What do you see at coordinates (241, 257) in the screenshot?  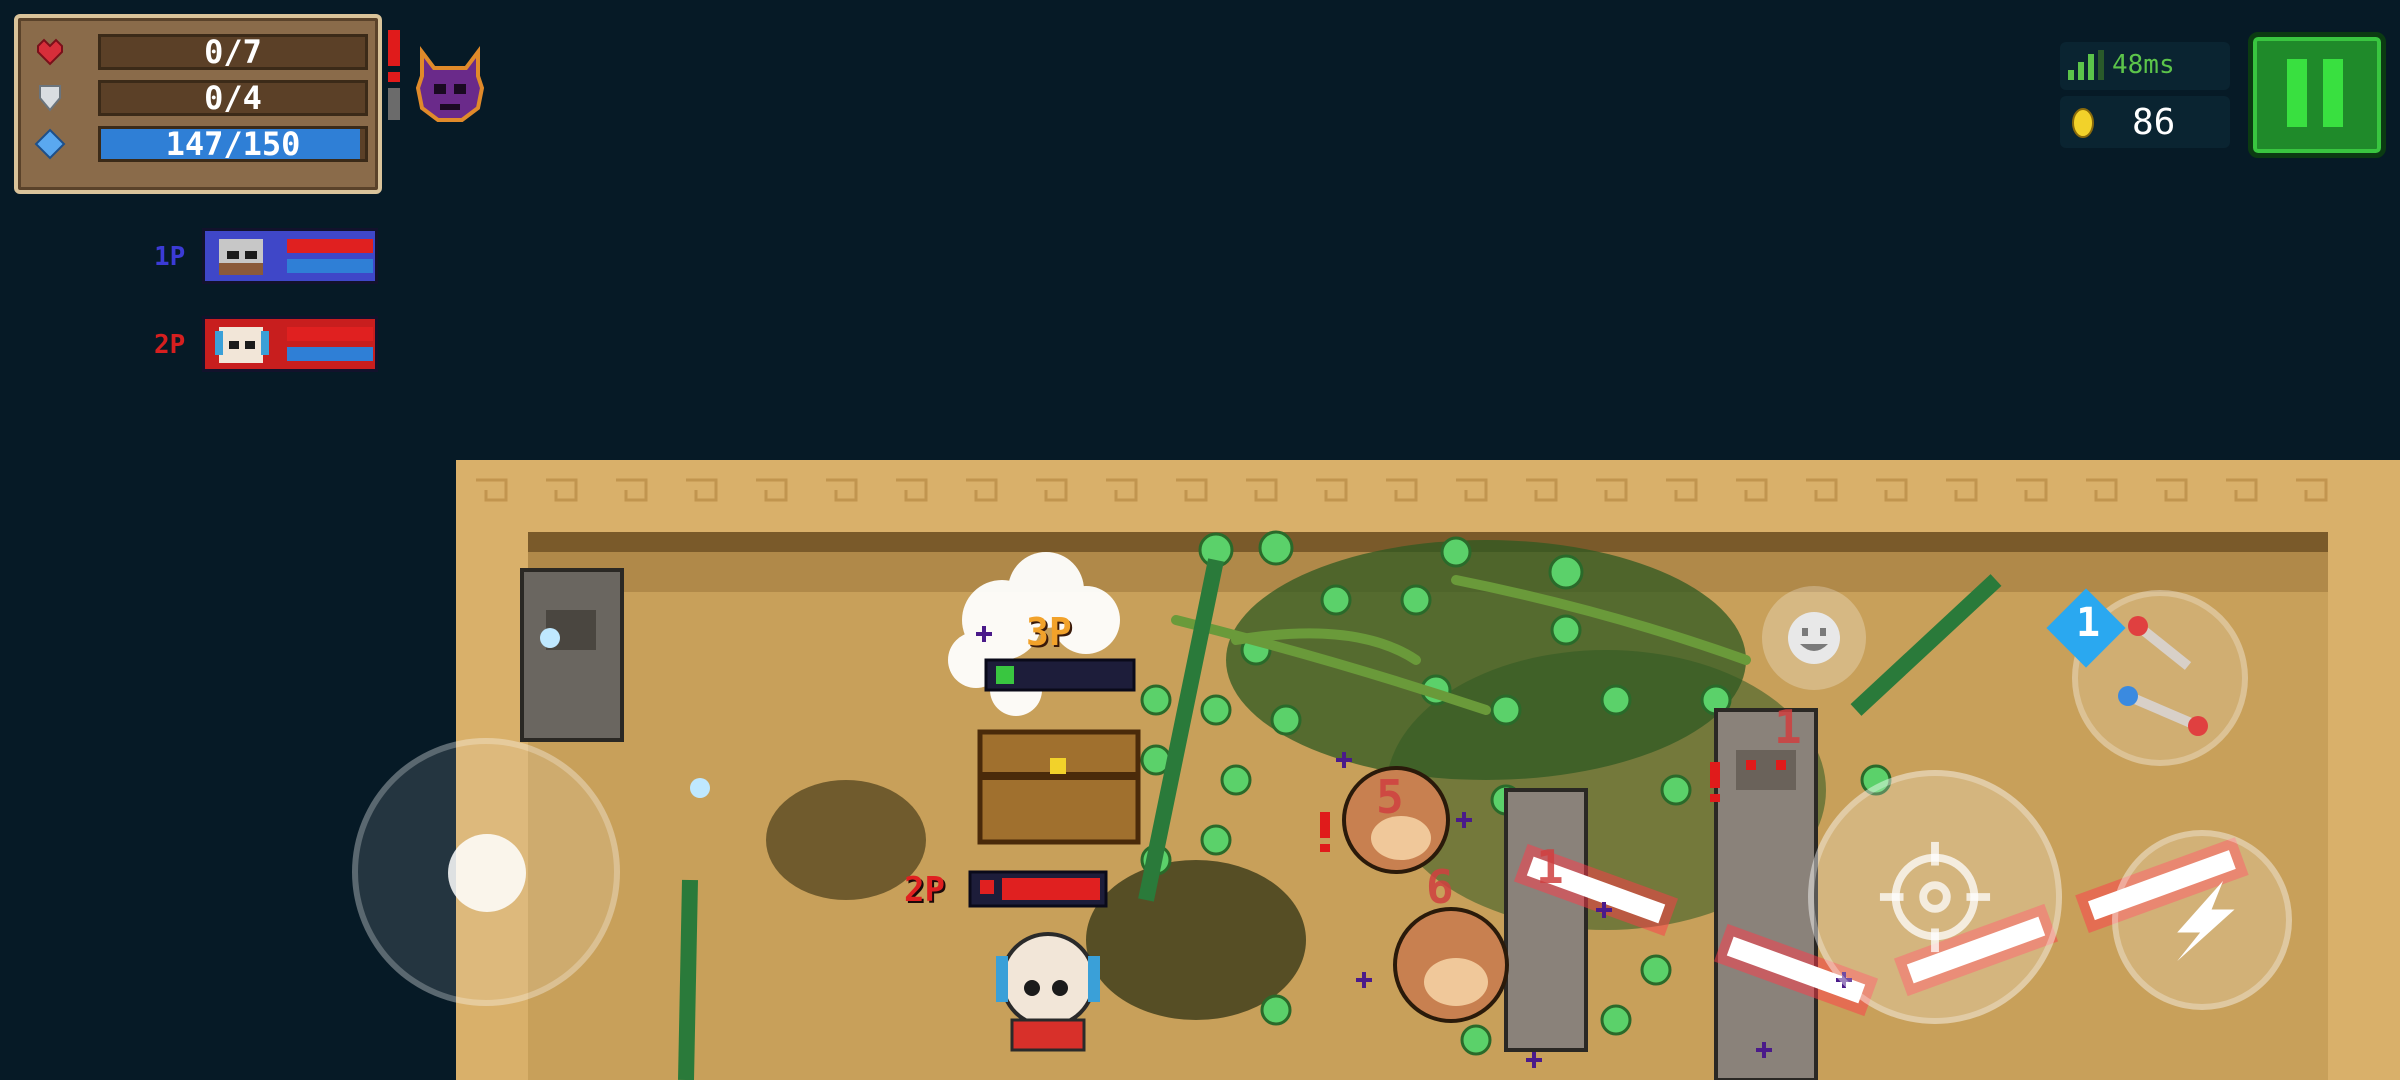 I see `player-1-avatar` at bounding box center [241, 257].